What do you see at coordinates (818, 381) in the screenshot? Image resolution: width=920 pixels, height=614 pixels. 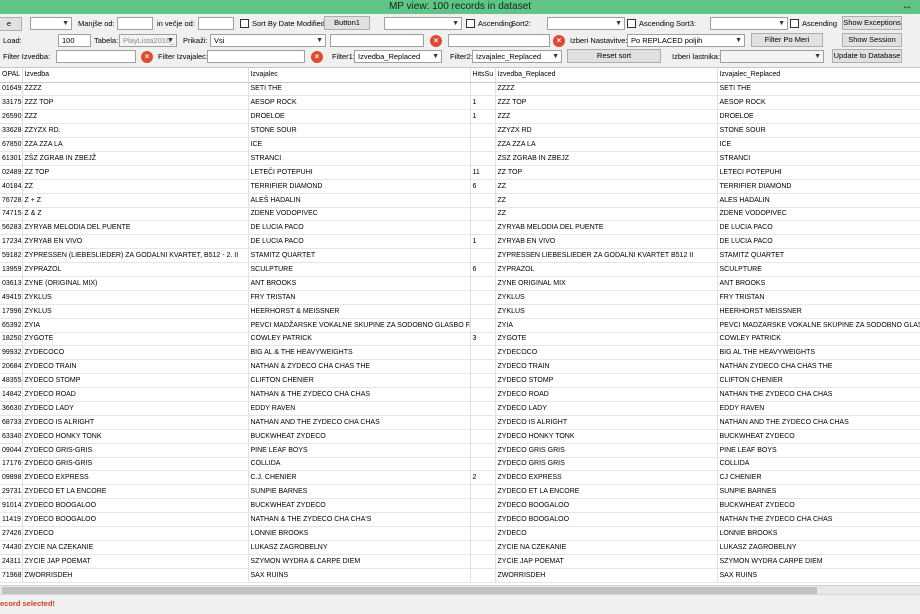 I see `table-cell: CLIFTON CHENIER` at bounding box center [818, 381].